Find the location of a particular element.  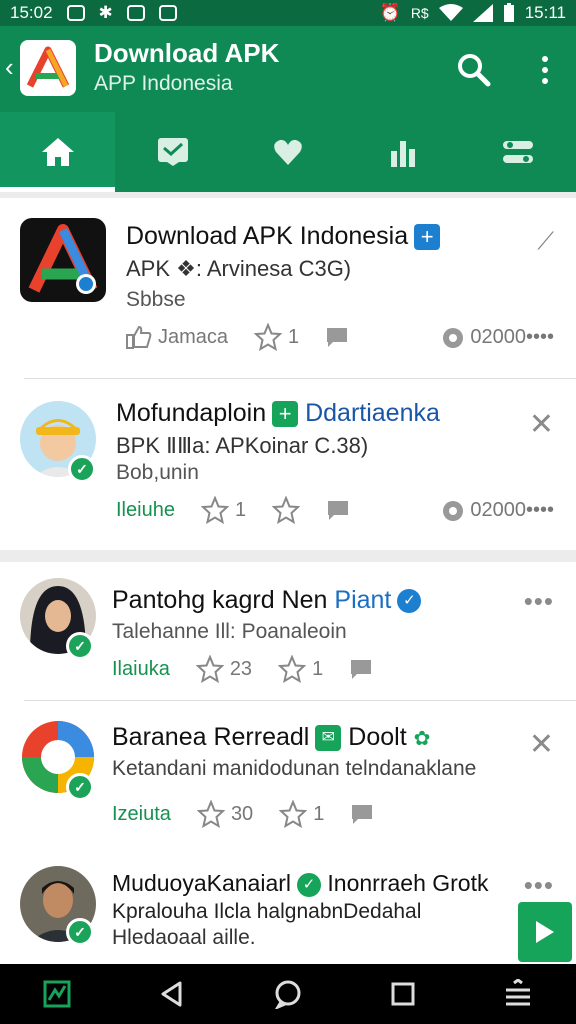

post-title: Download APK Indonesia is located at coordinates (267, 236).